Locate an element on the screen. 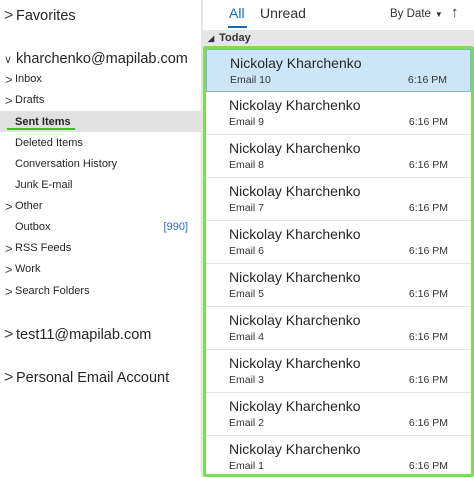 The width and height of the screenshot is (474, 477). folder-label: Sent Items is located at coordinates (43, 121).